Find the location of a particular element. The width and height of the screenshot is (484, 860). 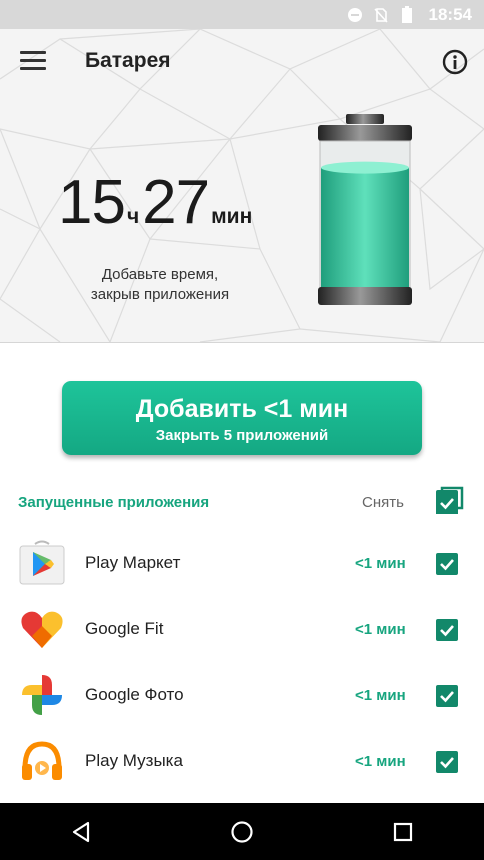

app-name: Google Фото is located at coordinates (134, 694).